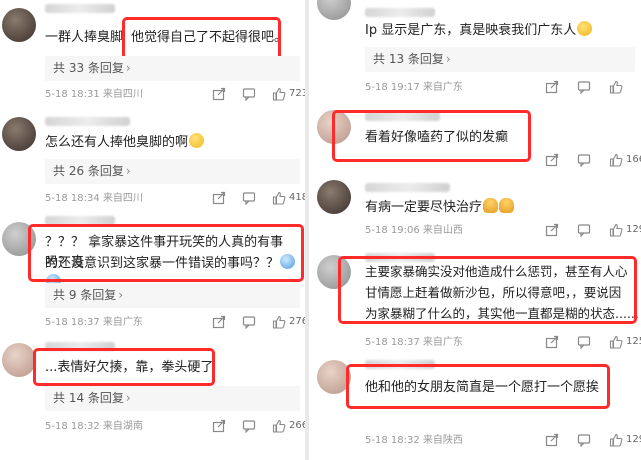  Describe the element at coordinates (585, 28) in the screenshot. I see `crying-emoji-icon` at that location.